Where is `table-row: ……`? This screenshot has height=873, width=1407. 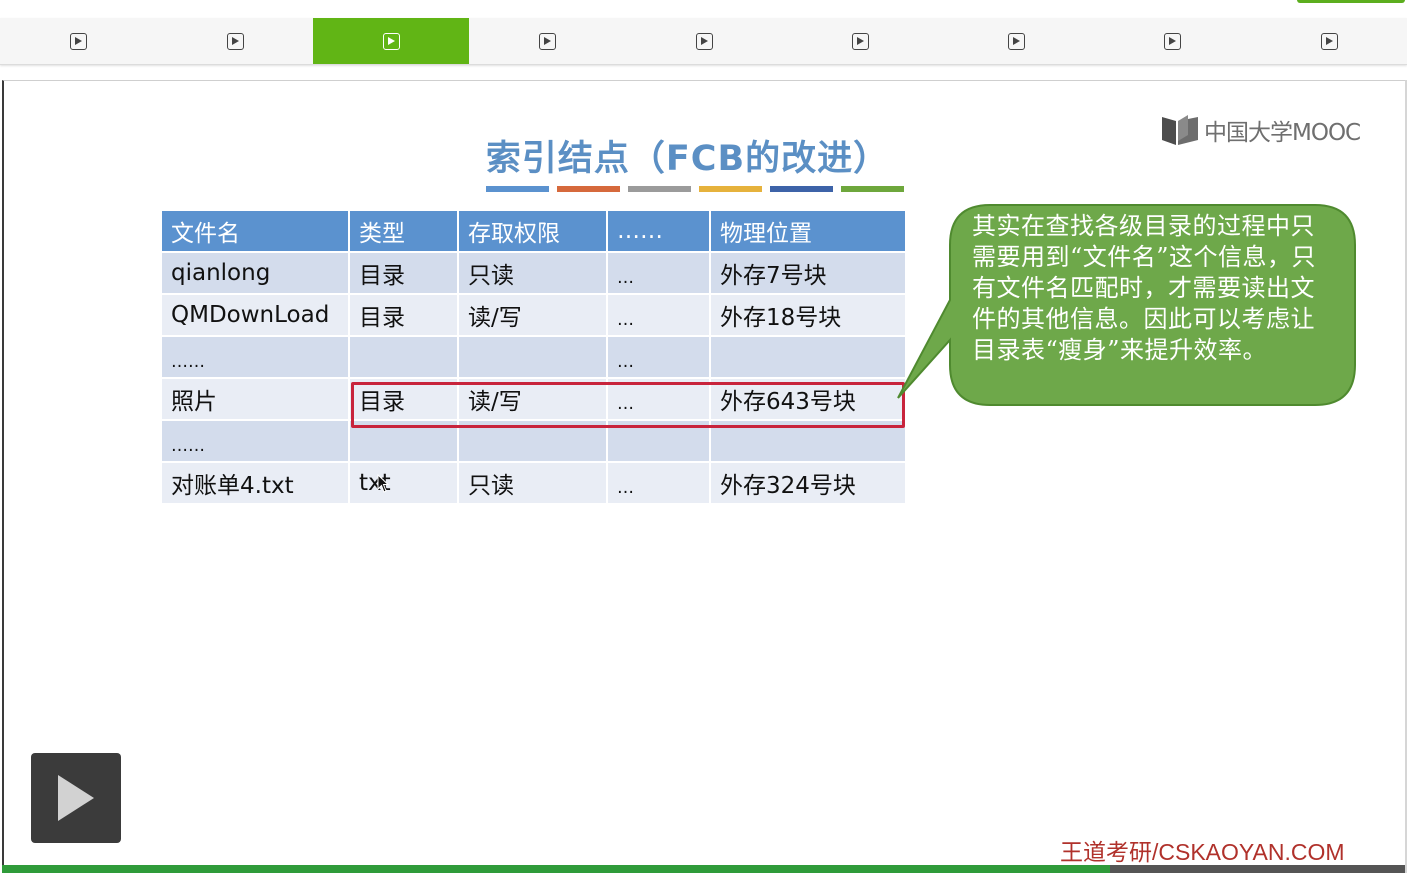 table-row: …… is located at coordinates (533, 441).